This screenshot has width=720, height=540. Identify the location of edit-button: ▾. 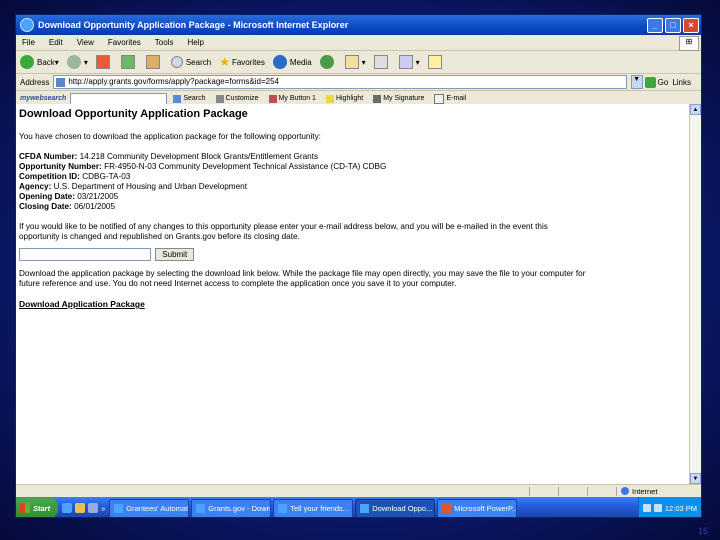
(409, 62).